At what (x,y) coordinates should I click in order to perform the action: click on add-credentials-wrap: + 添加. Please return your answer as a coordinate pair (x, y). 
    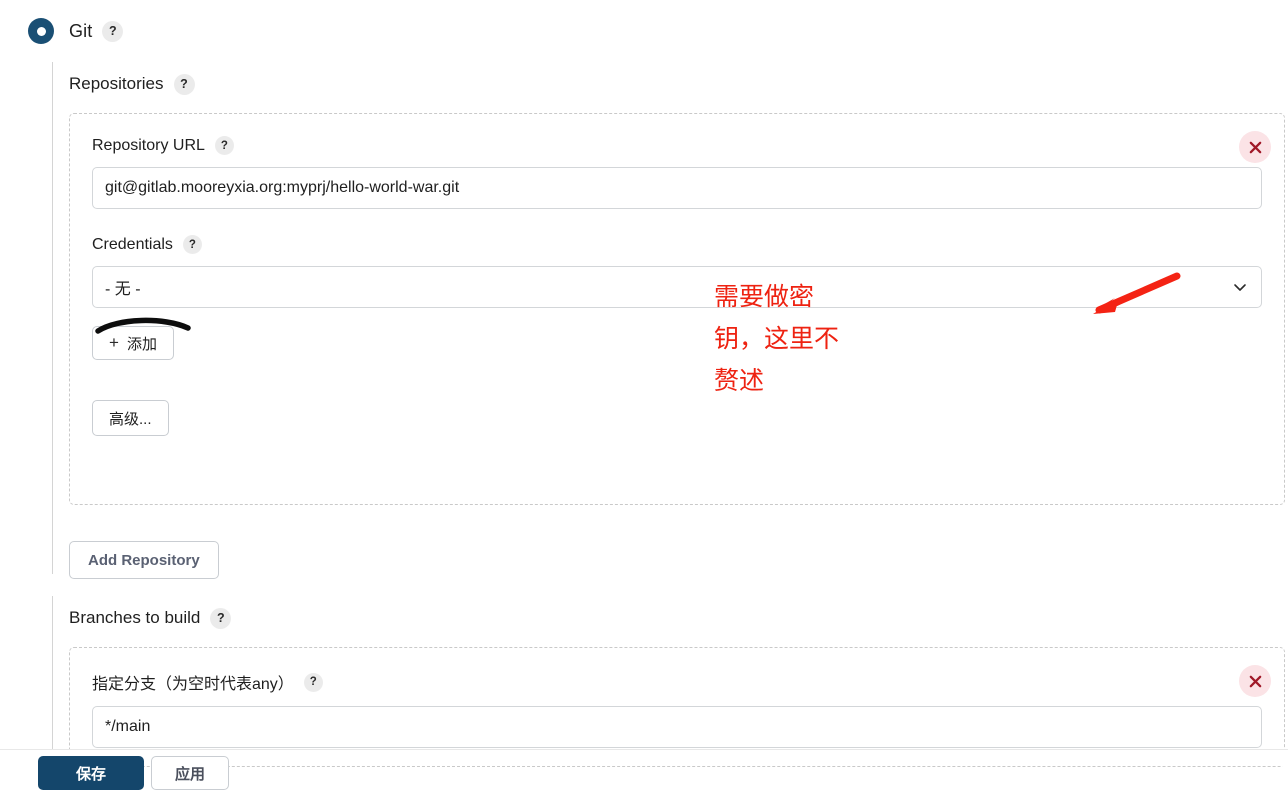
    Looking at the image, I should click on (677, 338).